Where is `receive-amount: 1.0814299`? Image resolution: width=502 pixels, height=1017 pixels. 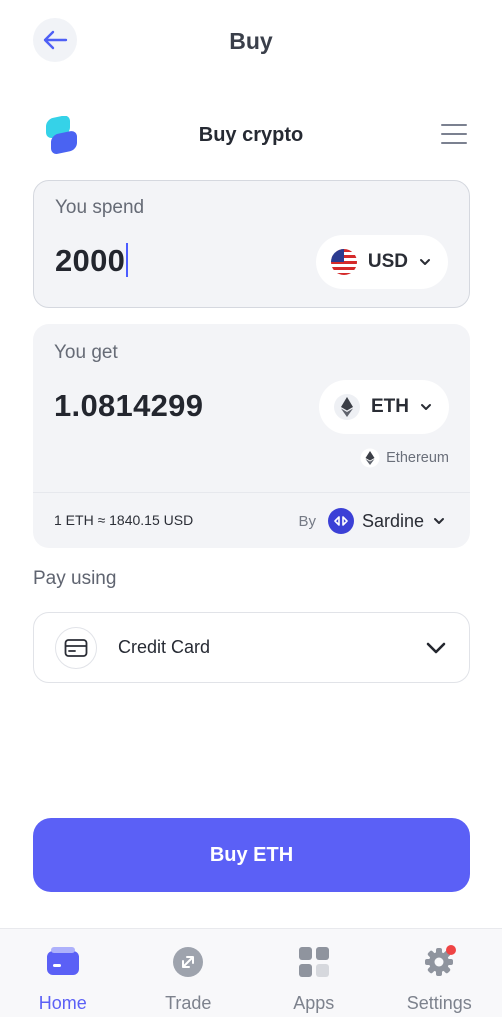
receive-amount: 1.0814299 is located at coordinates (129, 405).